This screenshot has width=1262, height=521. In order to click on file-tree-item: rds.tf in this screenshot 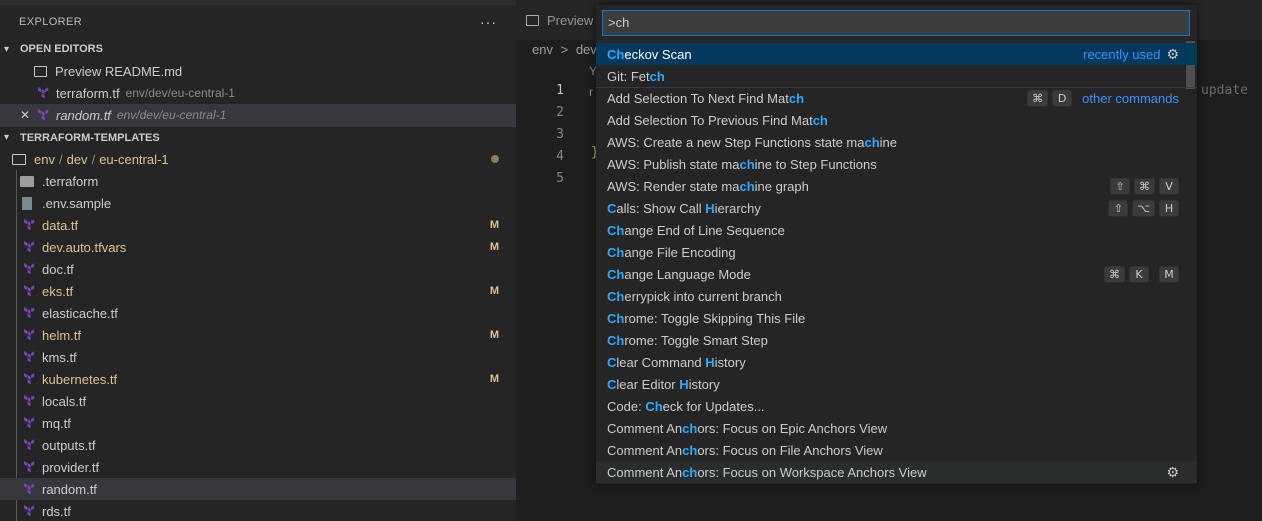, I will do `click(258, 510)`.